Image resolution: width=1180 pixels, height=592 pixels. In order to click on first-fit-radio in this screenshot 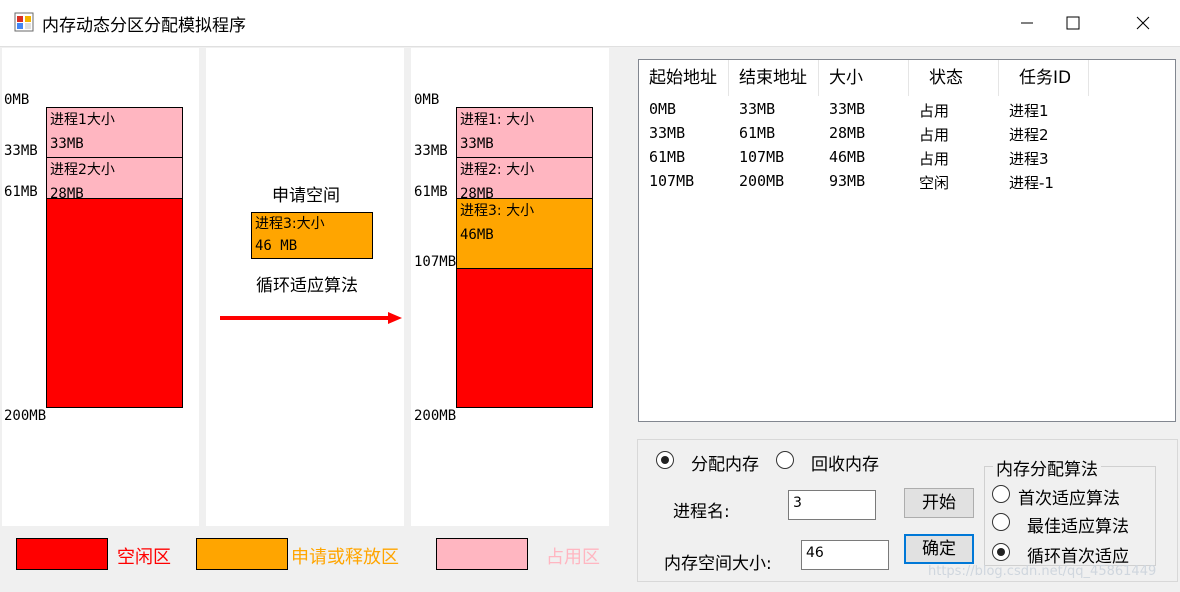, I will do `click(1001, 494)`.